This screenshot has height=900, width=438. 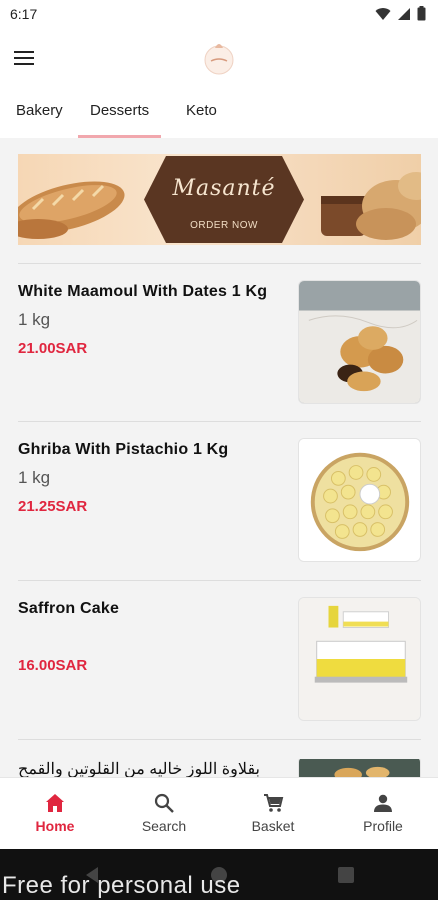 What do you see at coordinates (219, 114) in the screenshot?
I see `category-tabs: Bakery Desserts Keto` at bounding box center [219, 114].